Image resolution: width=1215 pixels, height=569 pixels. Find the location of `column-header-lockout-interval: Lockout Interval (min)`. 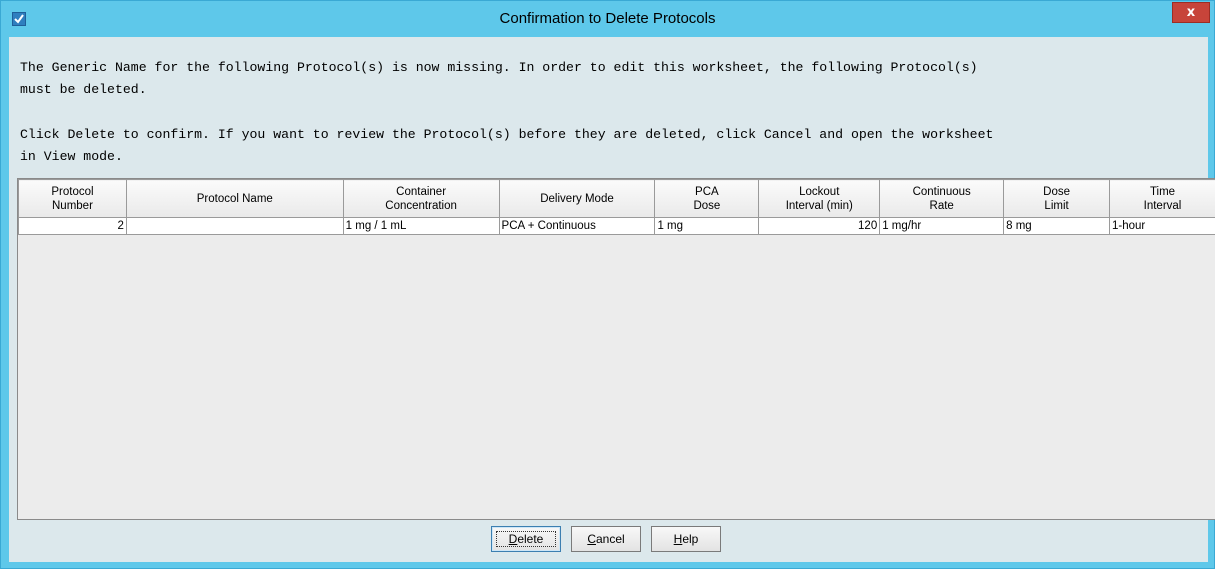

column-header-lockout-interval: Lockout Interval (min) is located at coordinates (819, 198).